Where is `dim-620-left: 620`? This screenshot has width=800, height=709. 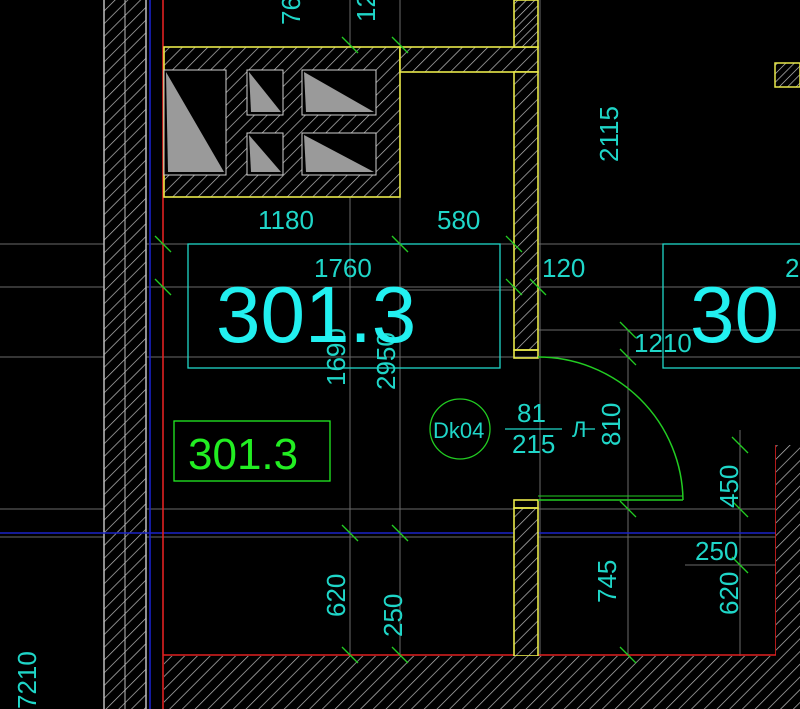 dim-620-left: 620 is located at coordinates (336, 595).